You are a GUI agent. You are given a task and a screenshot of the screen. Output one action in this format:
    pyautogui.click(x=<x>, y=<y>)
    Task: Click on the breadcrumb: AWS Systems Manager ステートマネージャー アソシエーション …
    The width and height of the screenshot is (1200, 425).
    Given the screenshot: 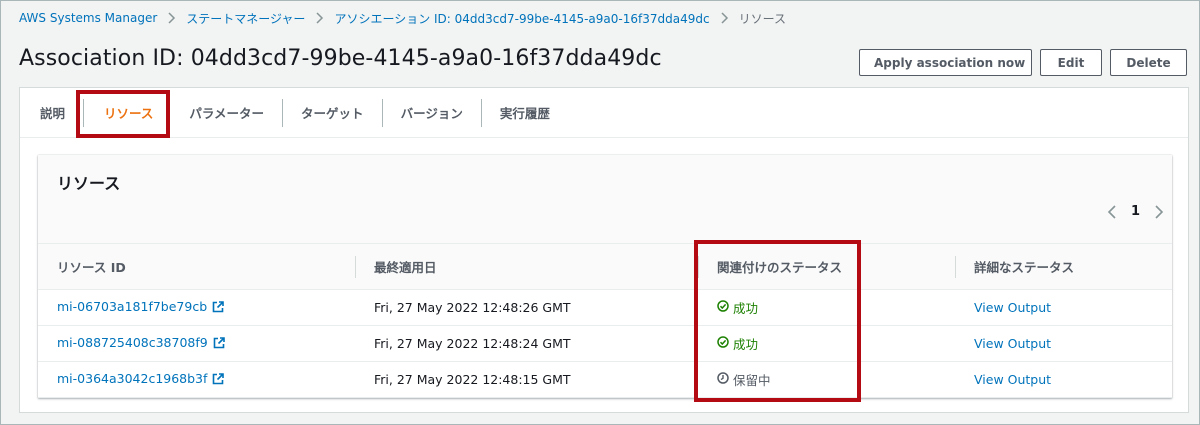 What is the action you would take?
    pyautogui.click(x=402, y=18)
    